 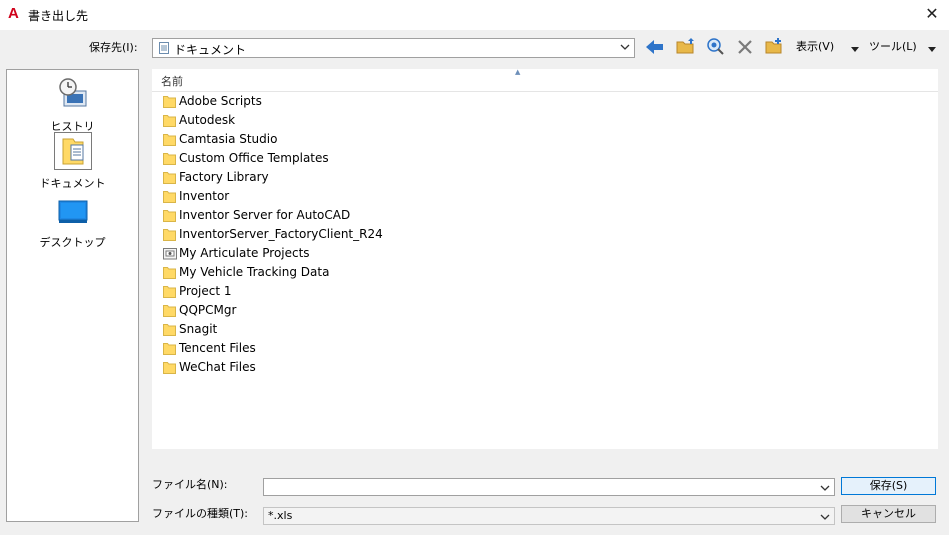 What do you see at coordinates (545, 80) in the screenshot?
I see `column-header-name: 名前 ▲` at bounding box center [545, 80].